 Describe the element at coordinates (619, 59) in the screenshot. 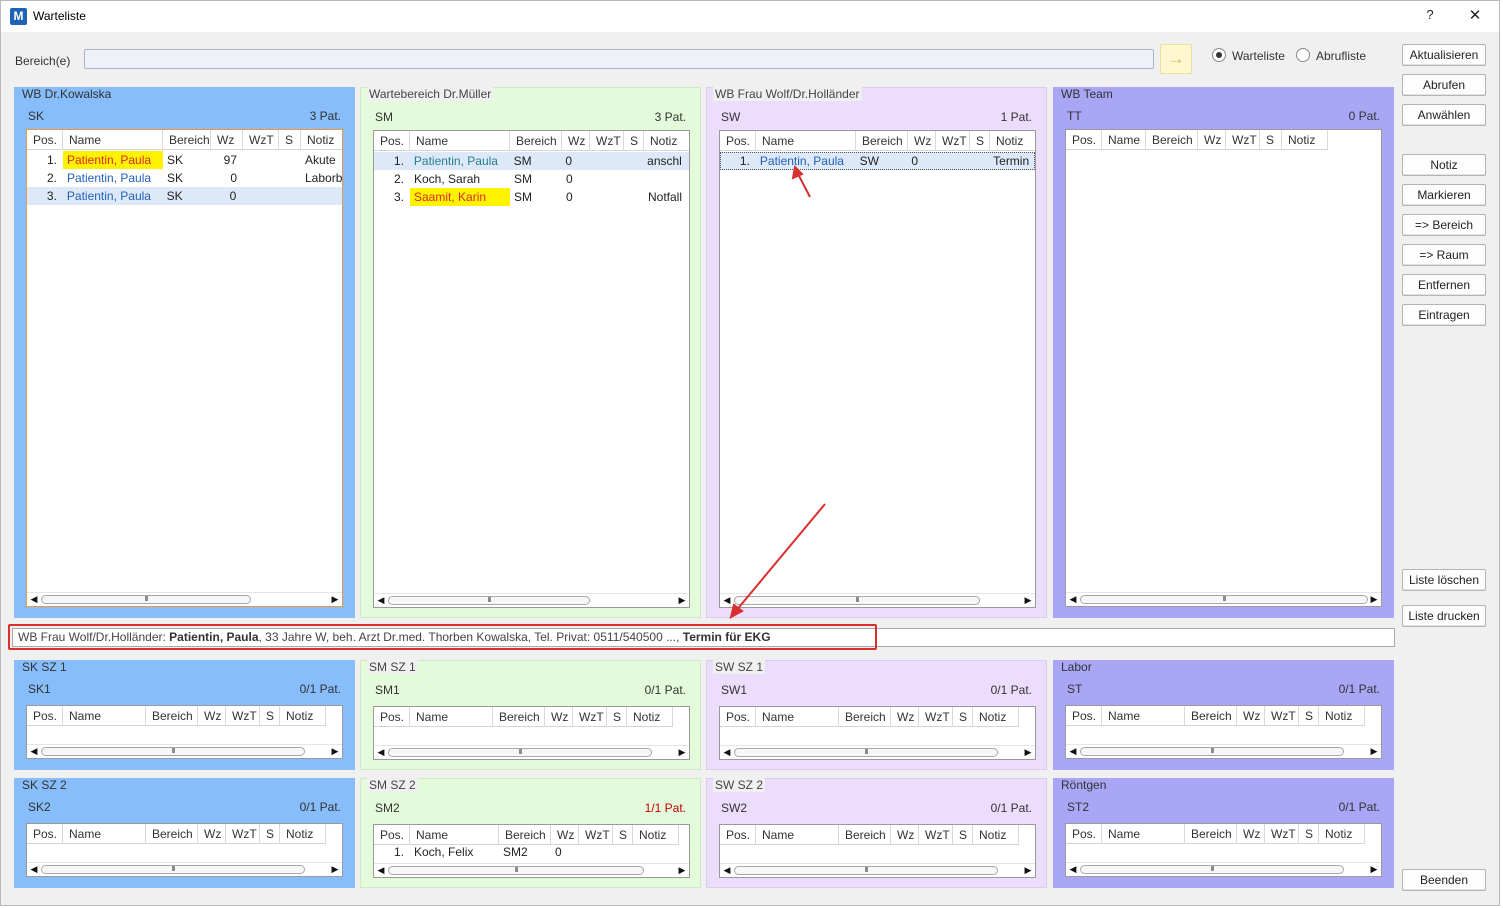

I see `bereich-input` at that location.